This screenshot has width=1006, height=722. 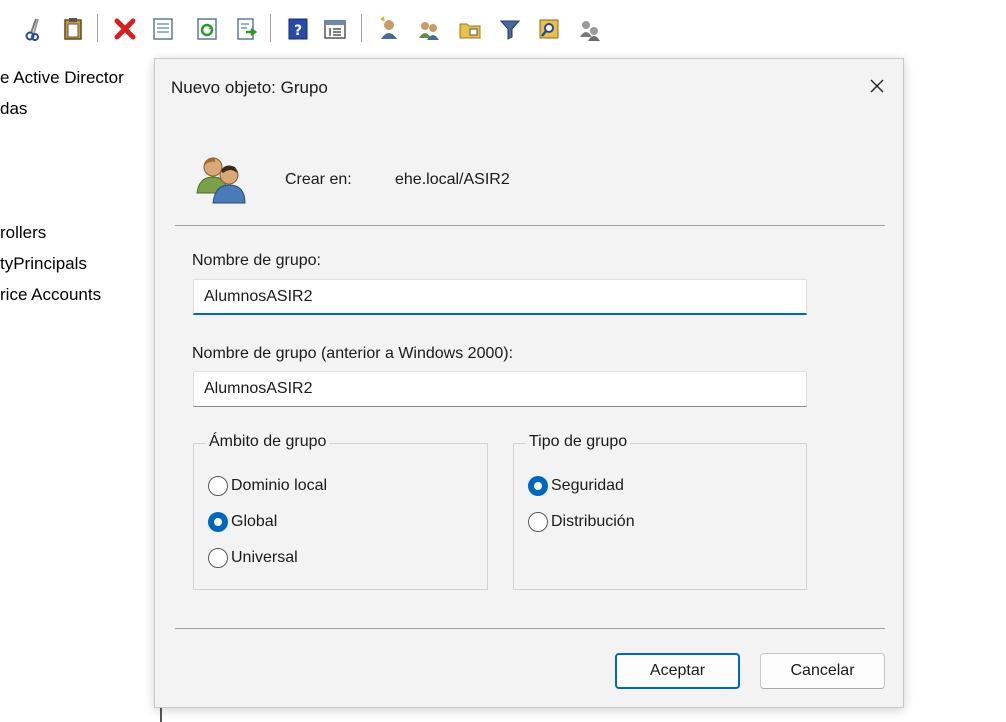 What do you see at coordinates (389, 29) in the screenshot?
I see `new-user-icon` at bounding box center [389, 29].